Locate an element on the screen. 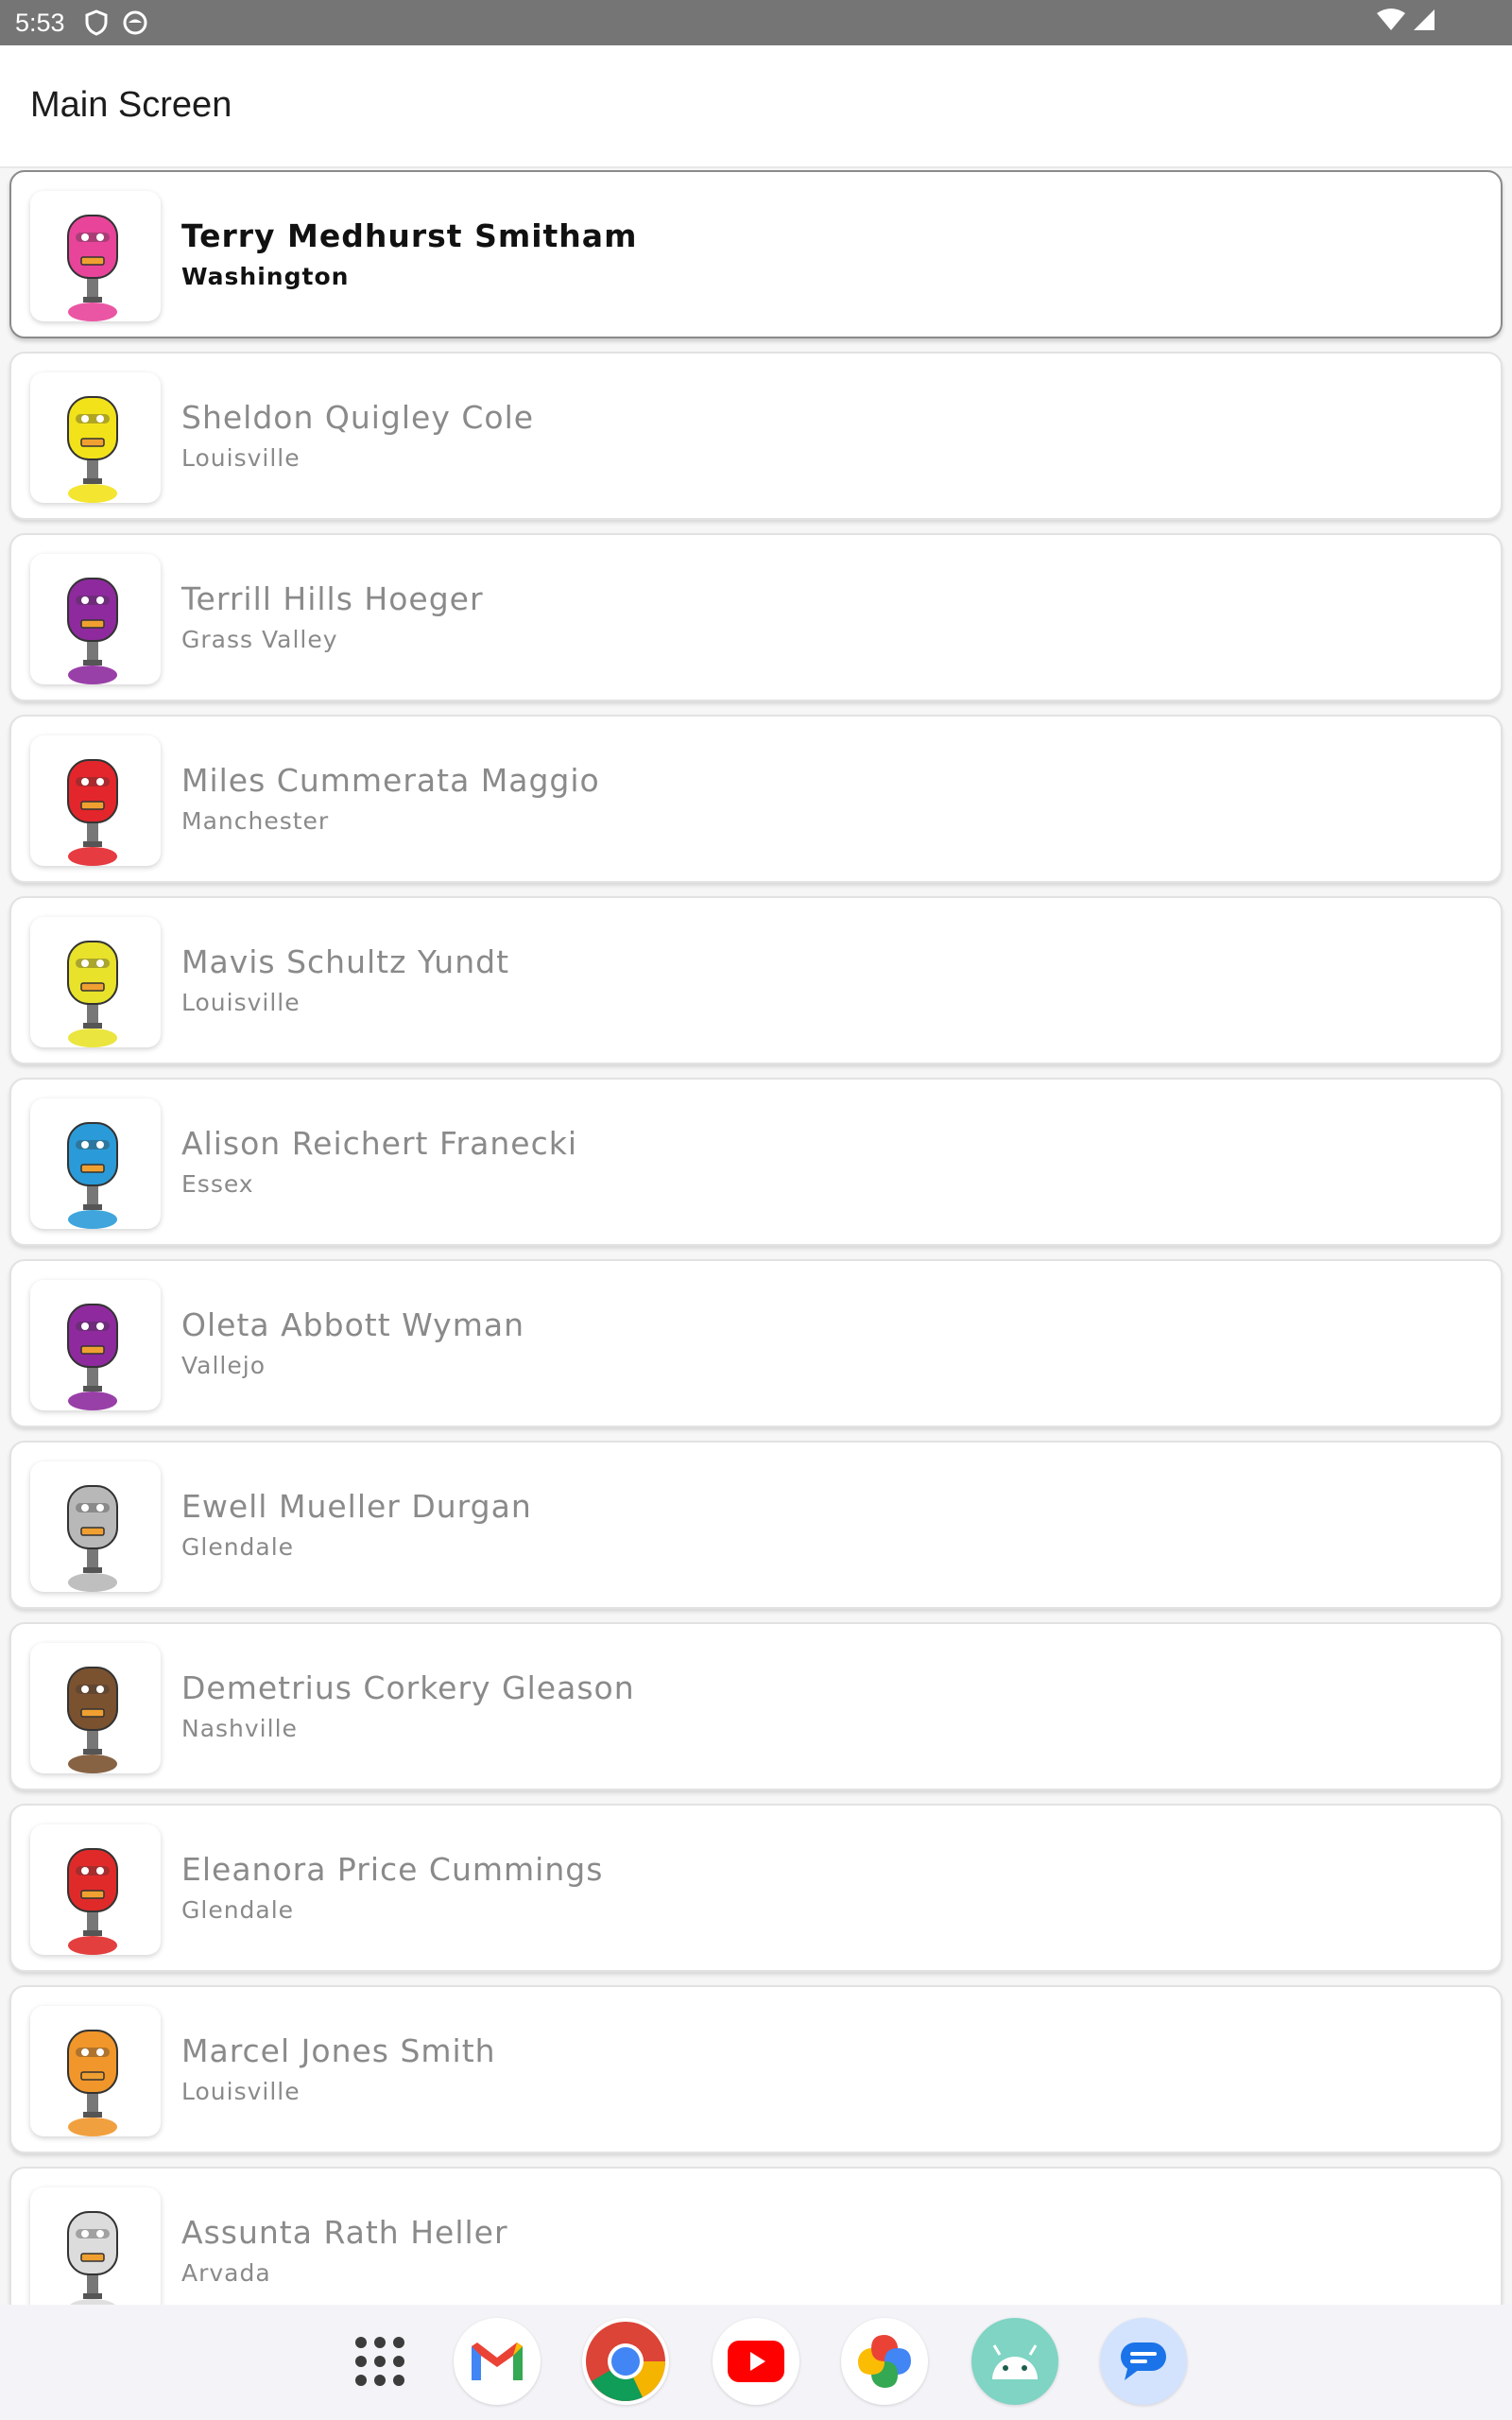 The height and width of the screenshot is (2420, 1512). android-studio-icon is located at coordinates (1014, 2361).